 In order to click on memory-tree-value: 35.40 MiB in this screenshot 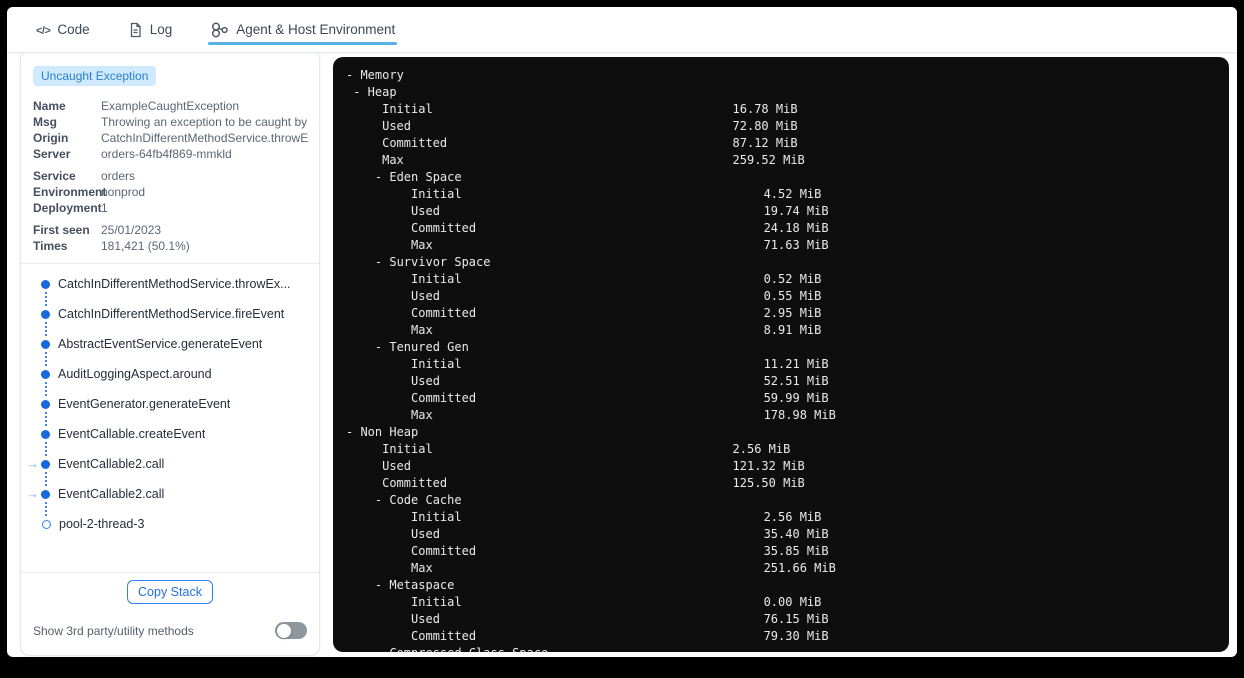, I will do `click(796, 534)`.